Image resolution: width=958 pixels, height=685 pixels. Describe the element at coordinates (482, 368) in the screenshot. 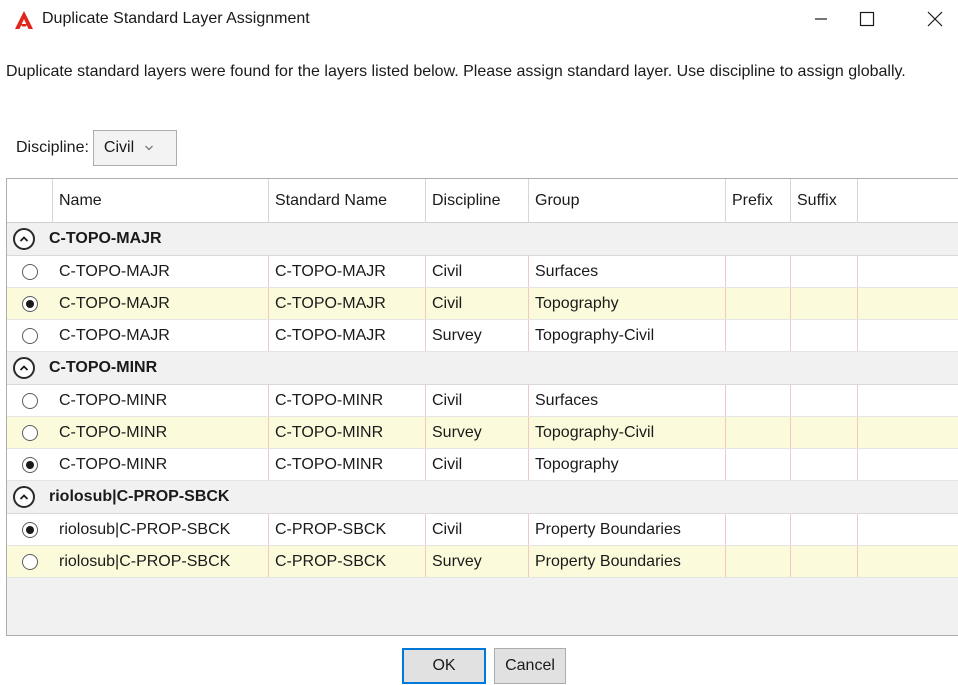

I see `group-header-row: C-TOPO-MINR` at that location.